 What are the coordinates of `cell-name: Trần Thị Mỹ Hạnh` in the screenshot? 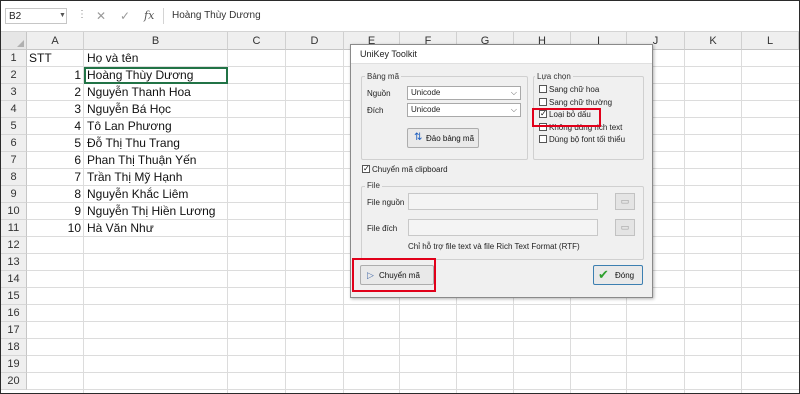 It's located at (157, 177).